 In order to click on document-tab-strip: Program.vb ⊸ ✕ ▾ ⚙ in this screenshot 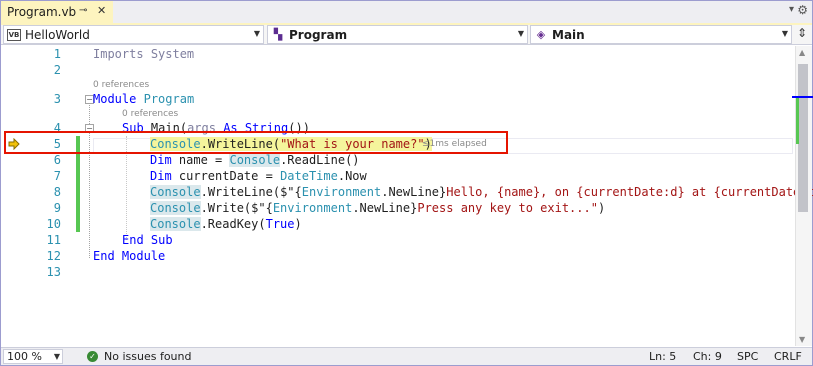, I will do `click(406, 12)`.